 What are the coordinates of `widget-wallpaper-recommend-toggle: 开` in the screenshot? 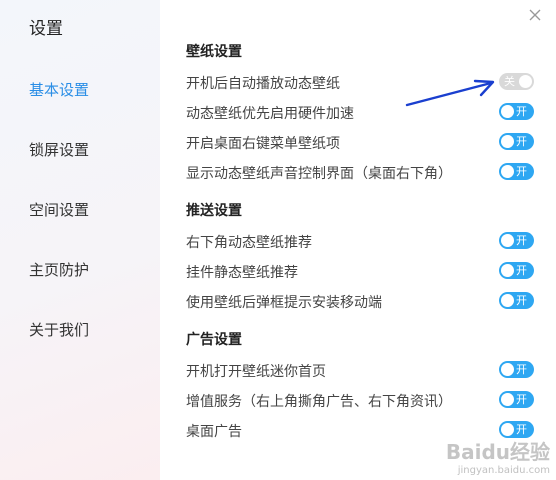 It's located at (516, 270).